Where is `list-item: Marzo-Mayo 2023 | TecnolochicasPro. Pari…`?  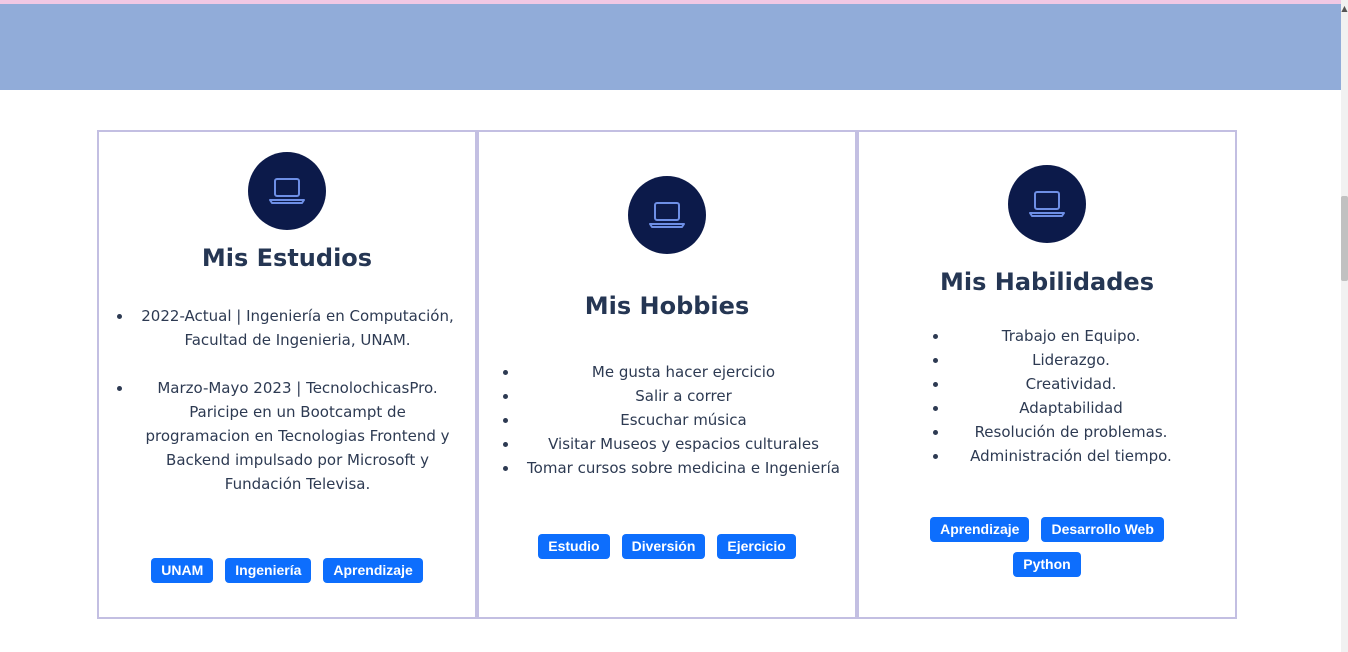 list-item: Marzo-Mayo 2023 | TecnolochicasPro. Pari… is located at coordinates (295, 436).